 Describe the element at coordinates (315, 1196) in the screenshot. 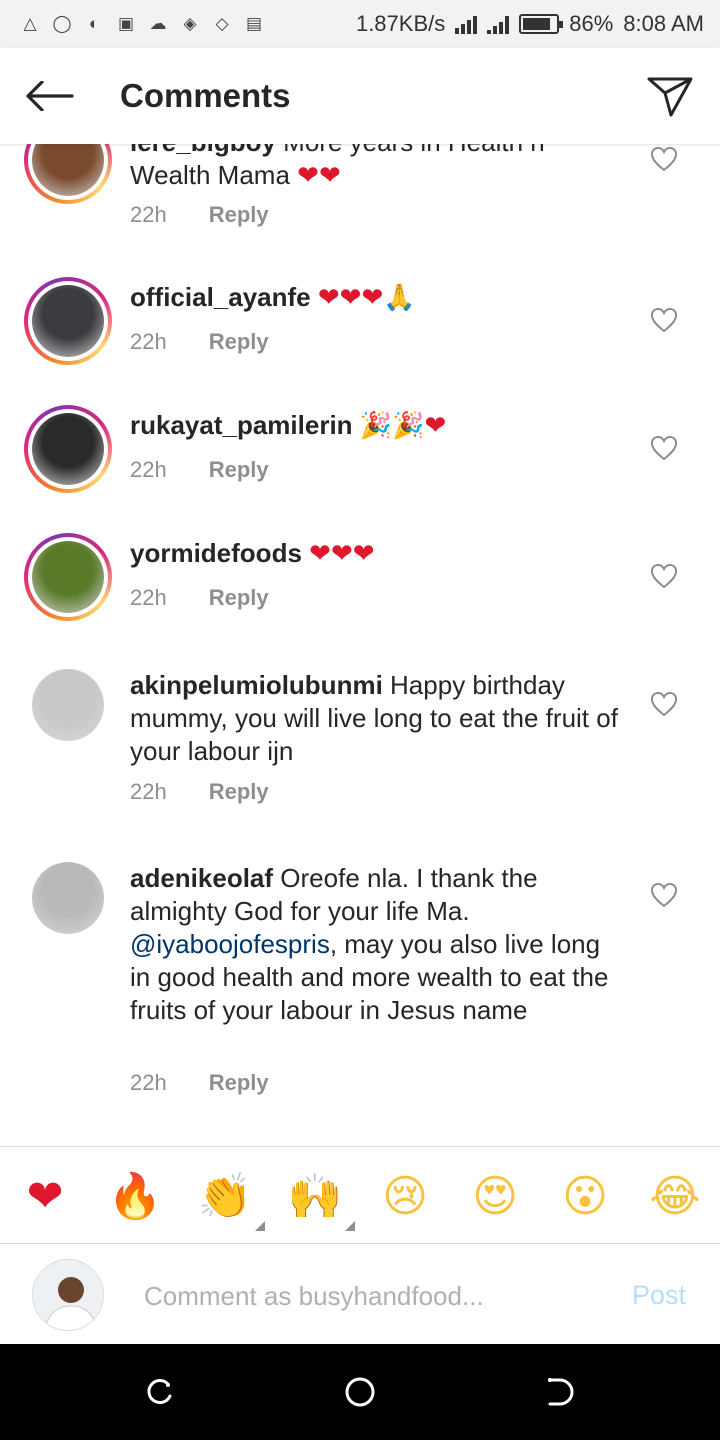

I see `emoji-glyph: 🙌` at that location.